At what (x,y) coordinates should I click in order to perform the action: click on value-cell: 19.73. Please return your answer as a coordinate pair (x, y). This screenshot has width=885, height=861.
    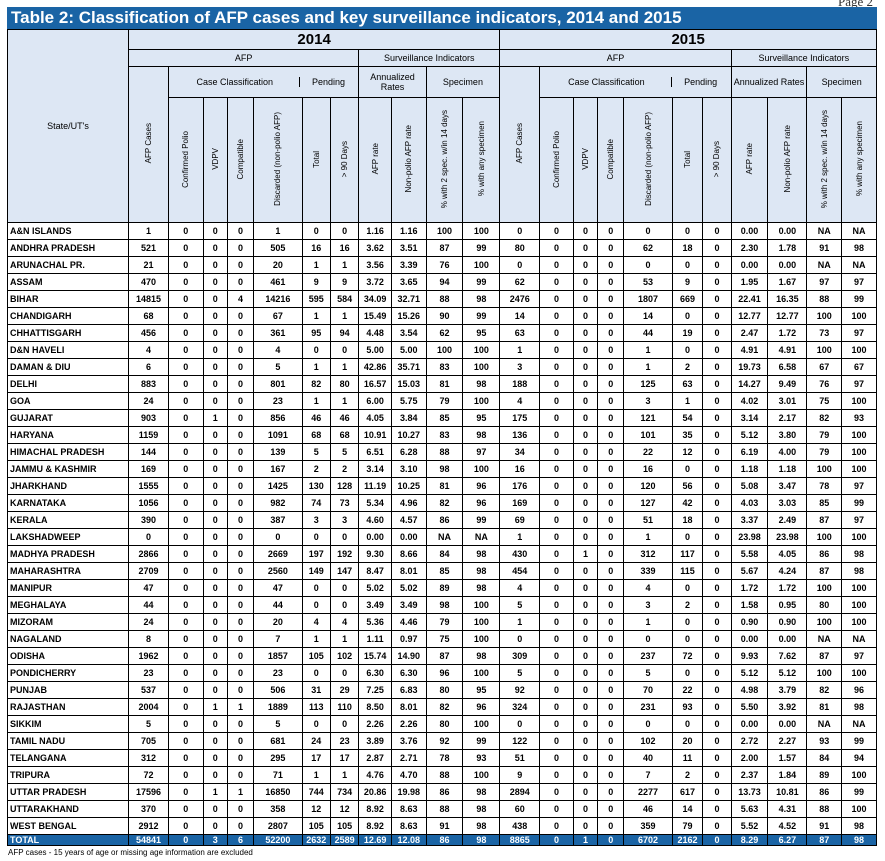
    Looking at the image, I should click on (749, 367).